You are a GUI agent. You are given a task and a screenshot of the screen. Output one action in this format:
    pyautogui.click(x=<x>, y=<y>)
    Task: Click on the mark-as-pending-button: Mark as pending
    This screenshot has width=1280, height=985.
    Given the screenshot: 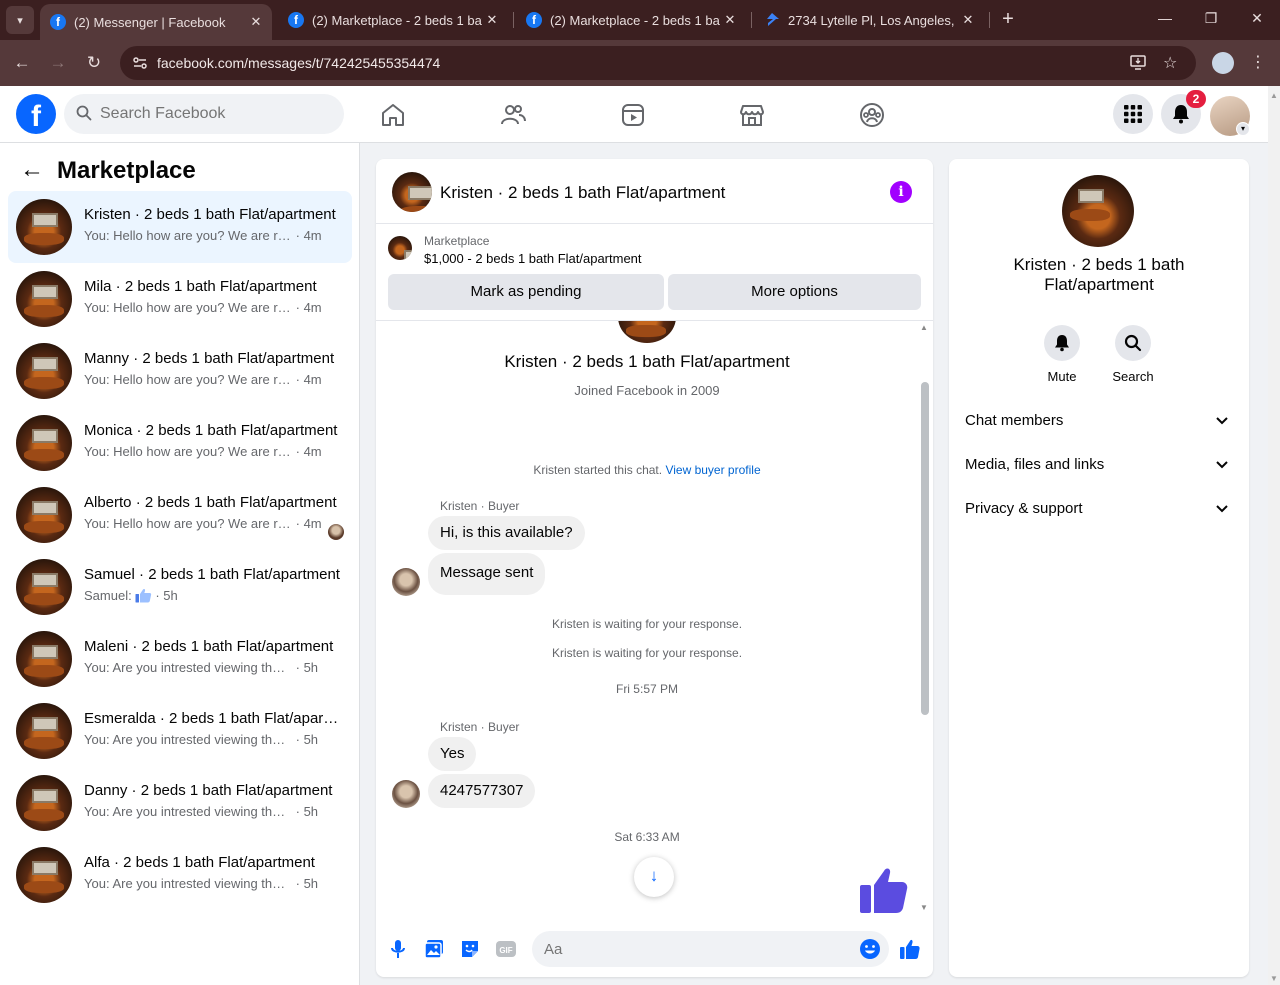 What is the action you would take?
    pyautogui.click(x=526, y=292)
    